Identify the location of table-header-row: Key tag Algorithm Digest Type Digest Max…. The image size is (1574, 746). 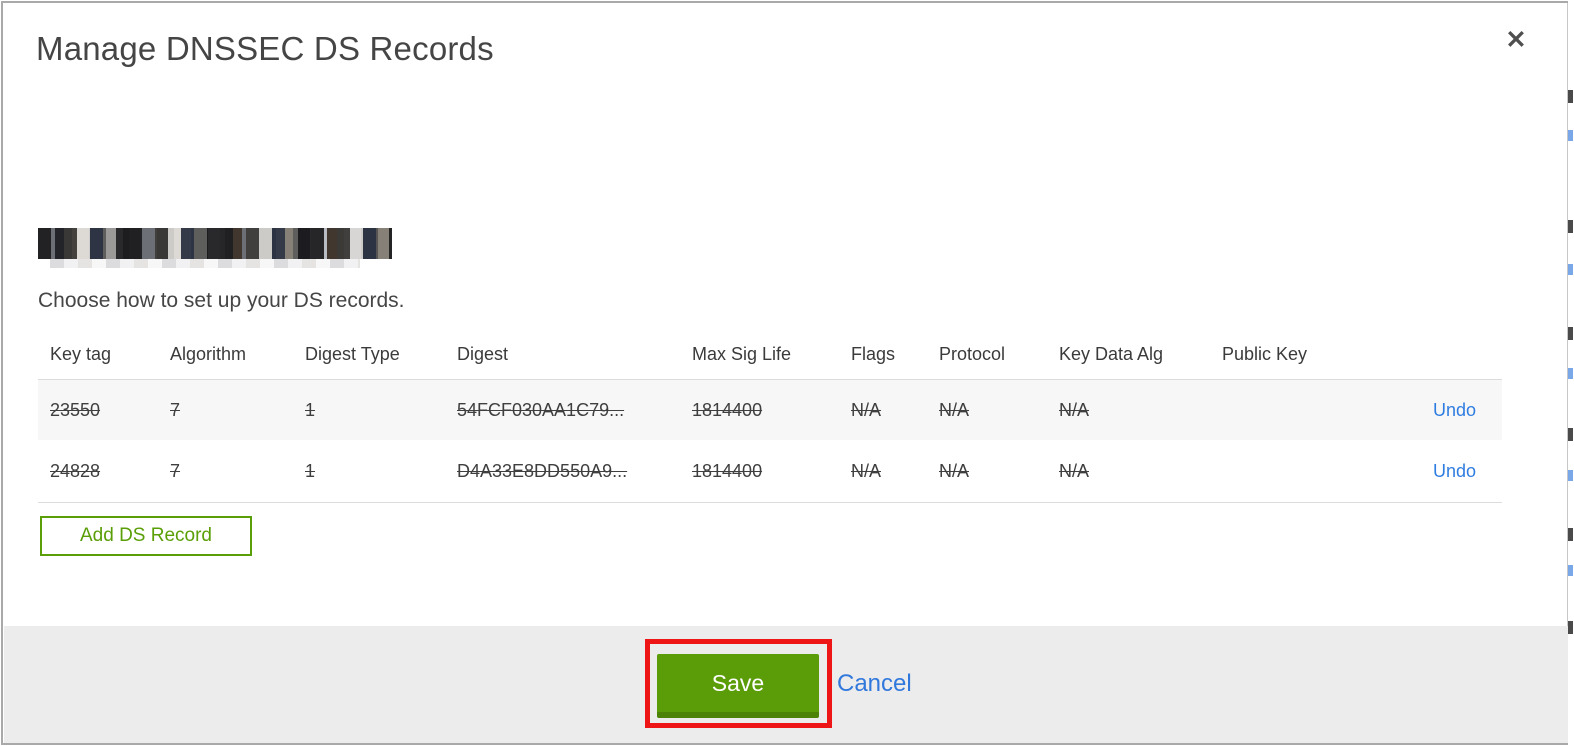
(770, 355).